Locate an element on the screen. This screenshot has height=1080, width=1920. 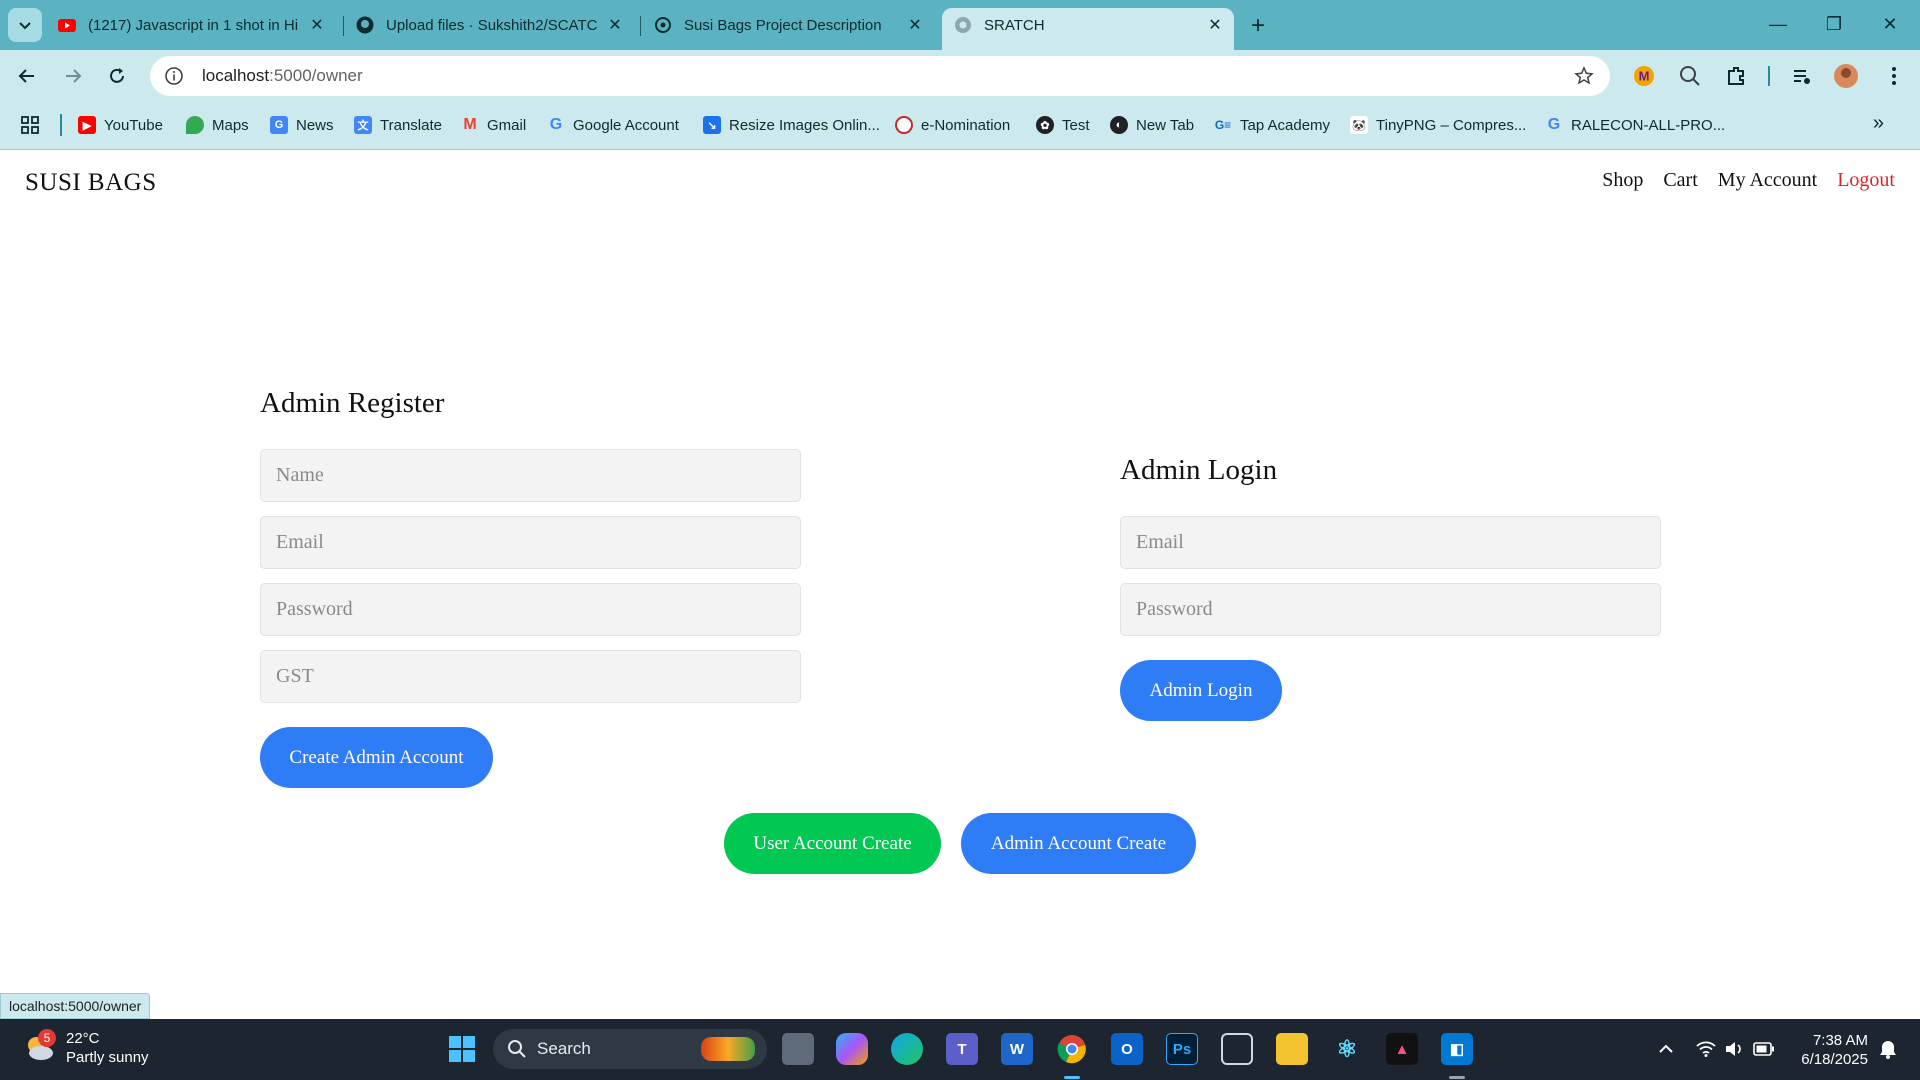
task-view-icon is located at coordinates (798, 1049).